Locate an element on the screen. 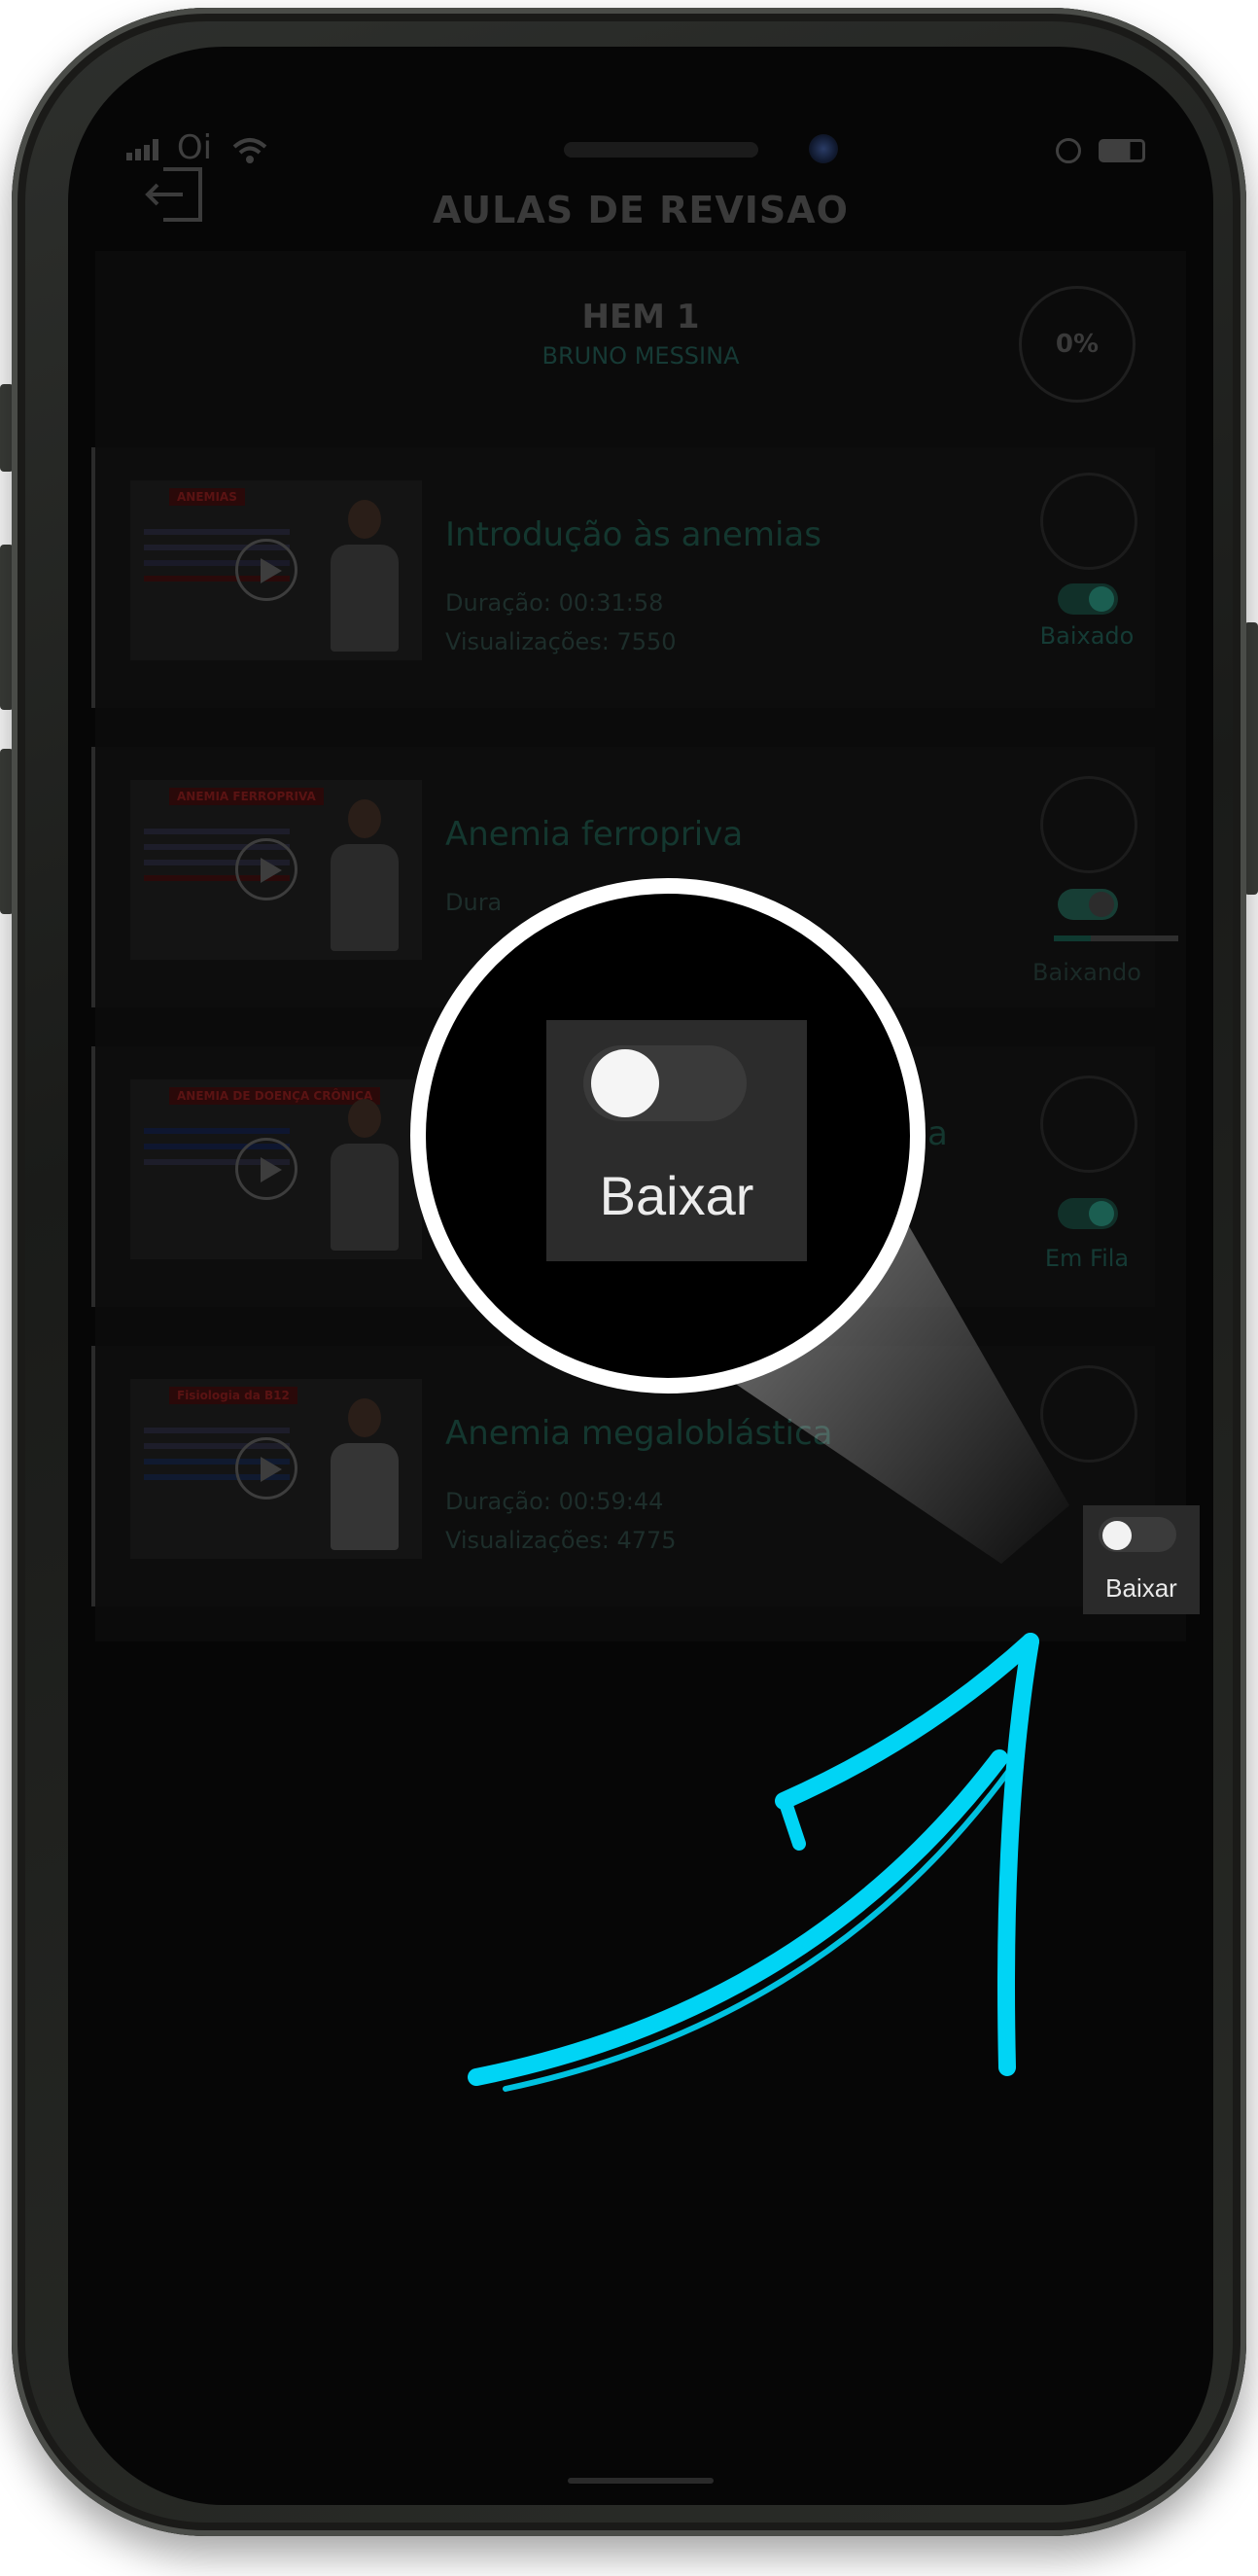 The width and height of the screenshot is (1258, 2576). phone-power-button is located at coordinates (1251, 758).